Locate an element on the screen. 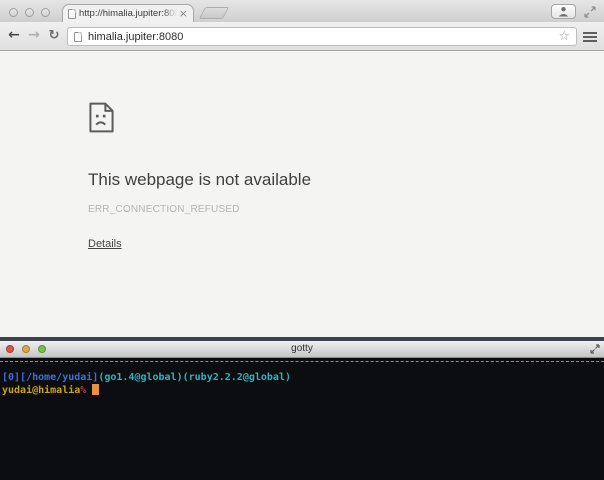 The image size is (604, 480). error-title: This webpage is not available is located at coordinates (200, 179).